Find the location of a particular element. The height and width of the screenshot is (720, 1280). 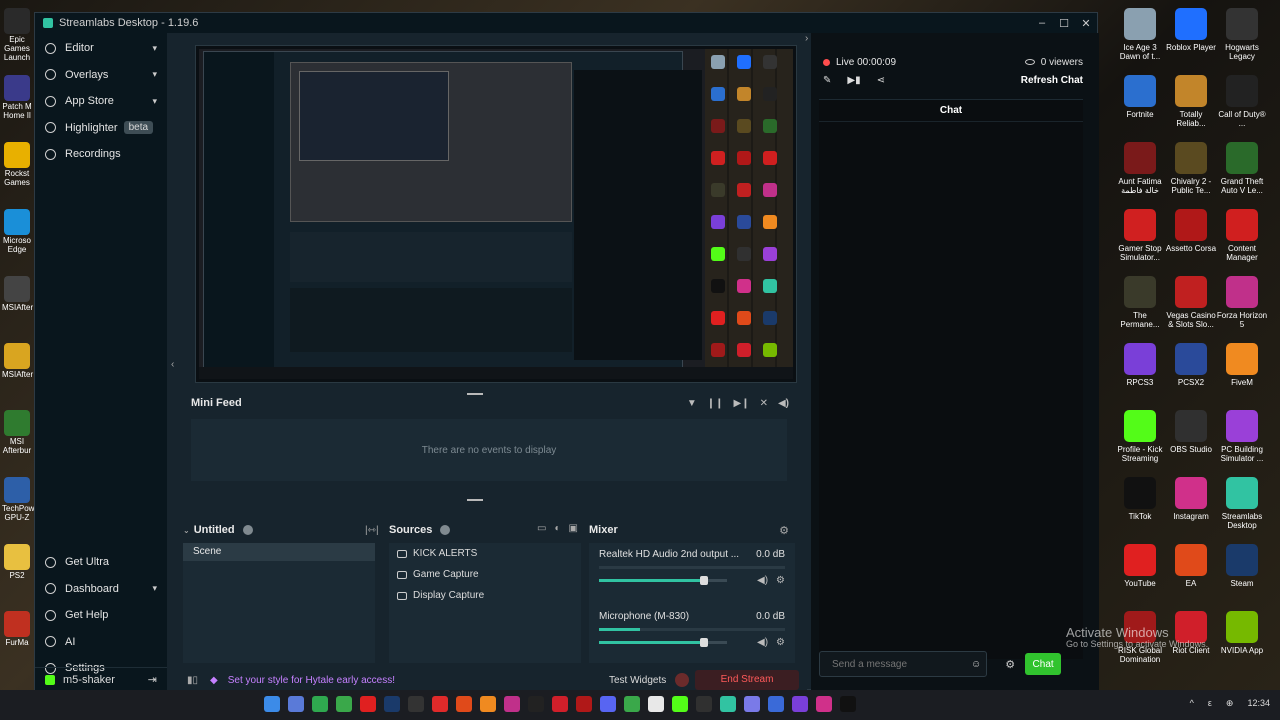

sidebar-item-get-ultra: Get Ultra is located at coordinates (101, 562).